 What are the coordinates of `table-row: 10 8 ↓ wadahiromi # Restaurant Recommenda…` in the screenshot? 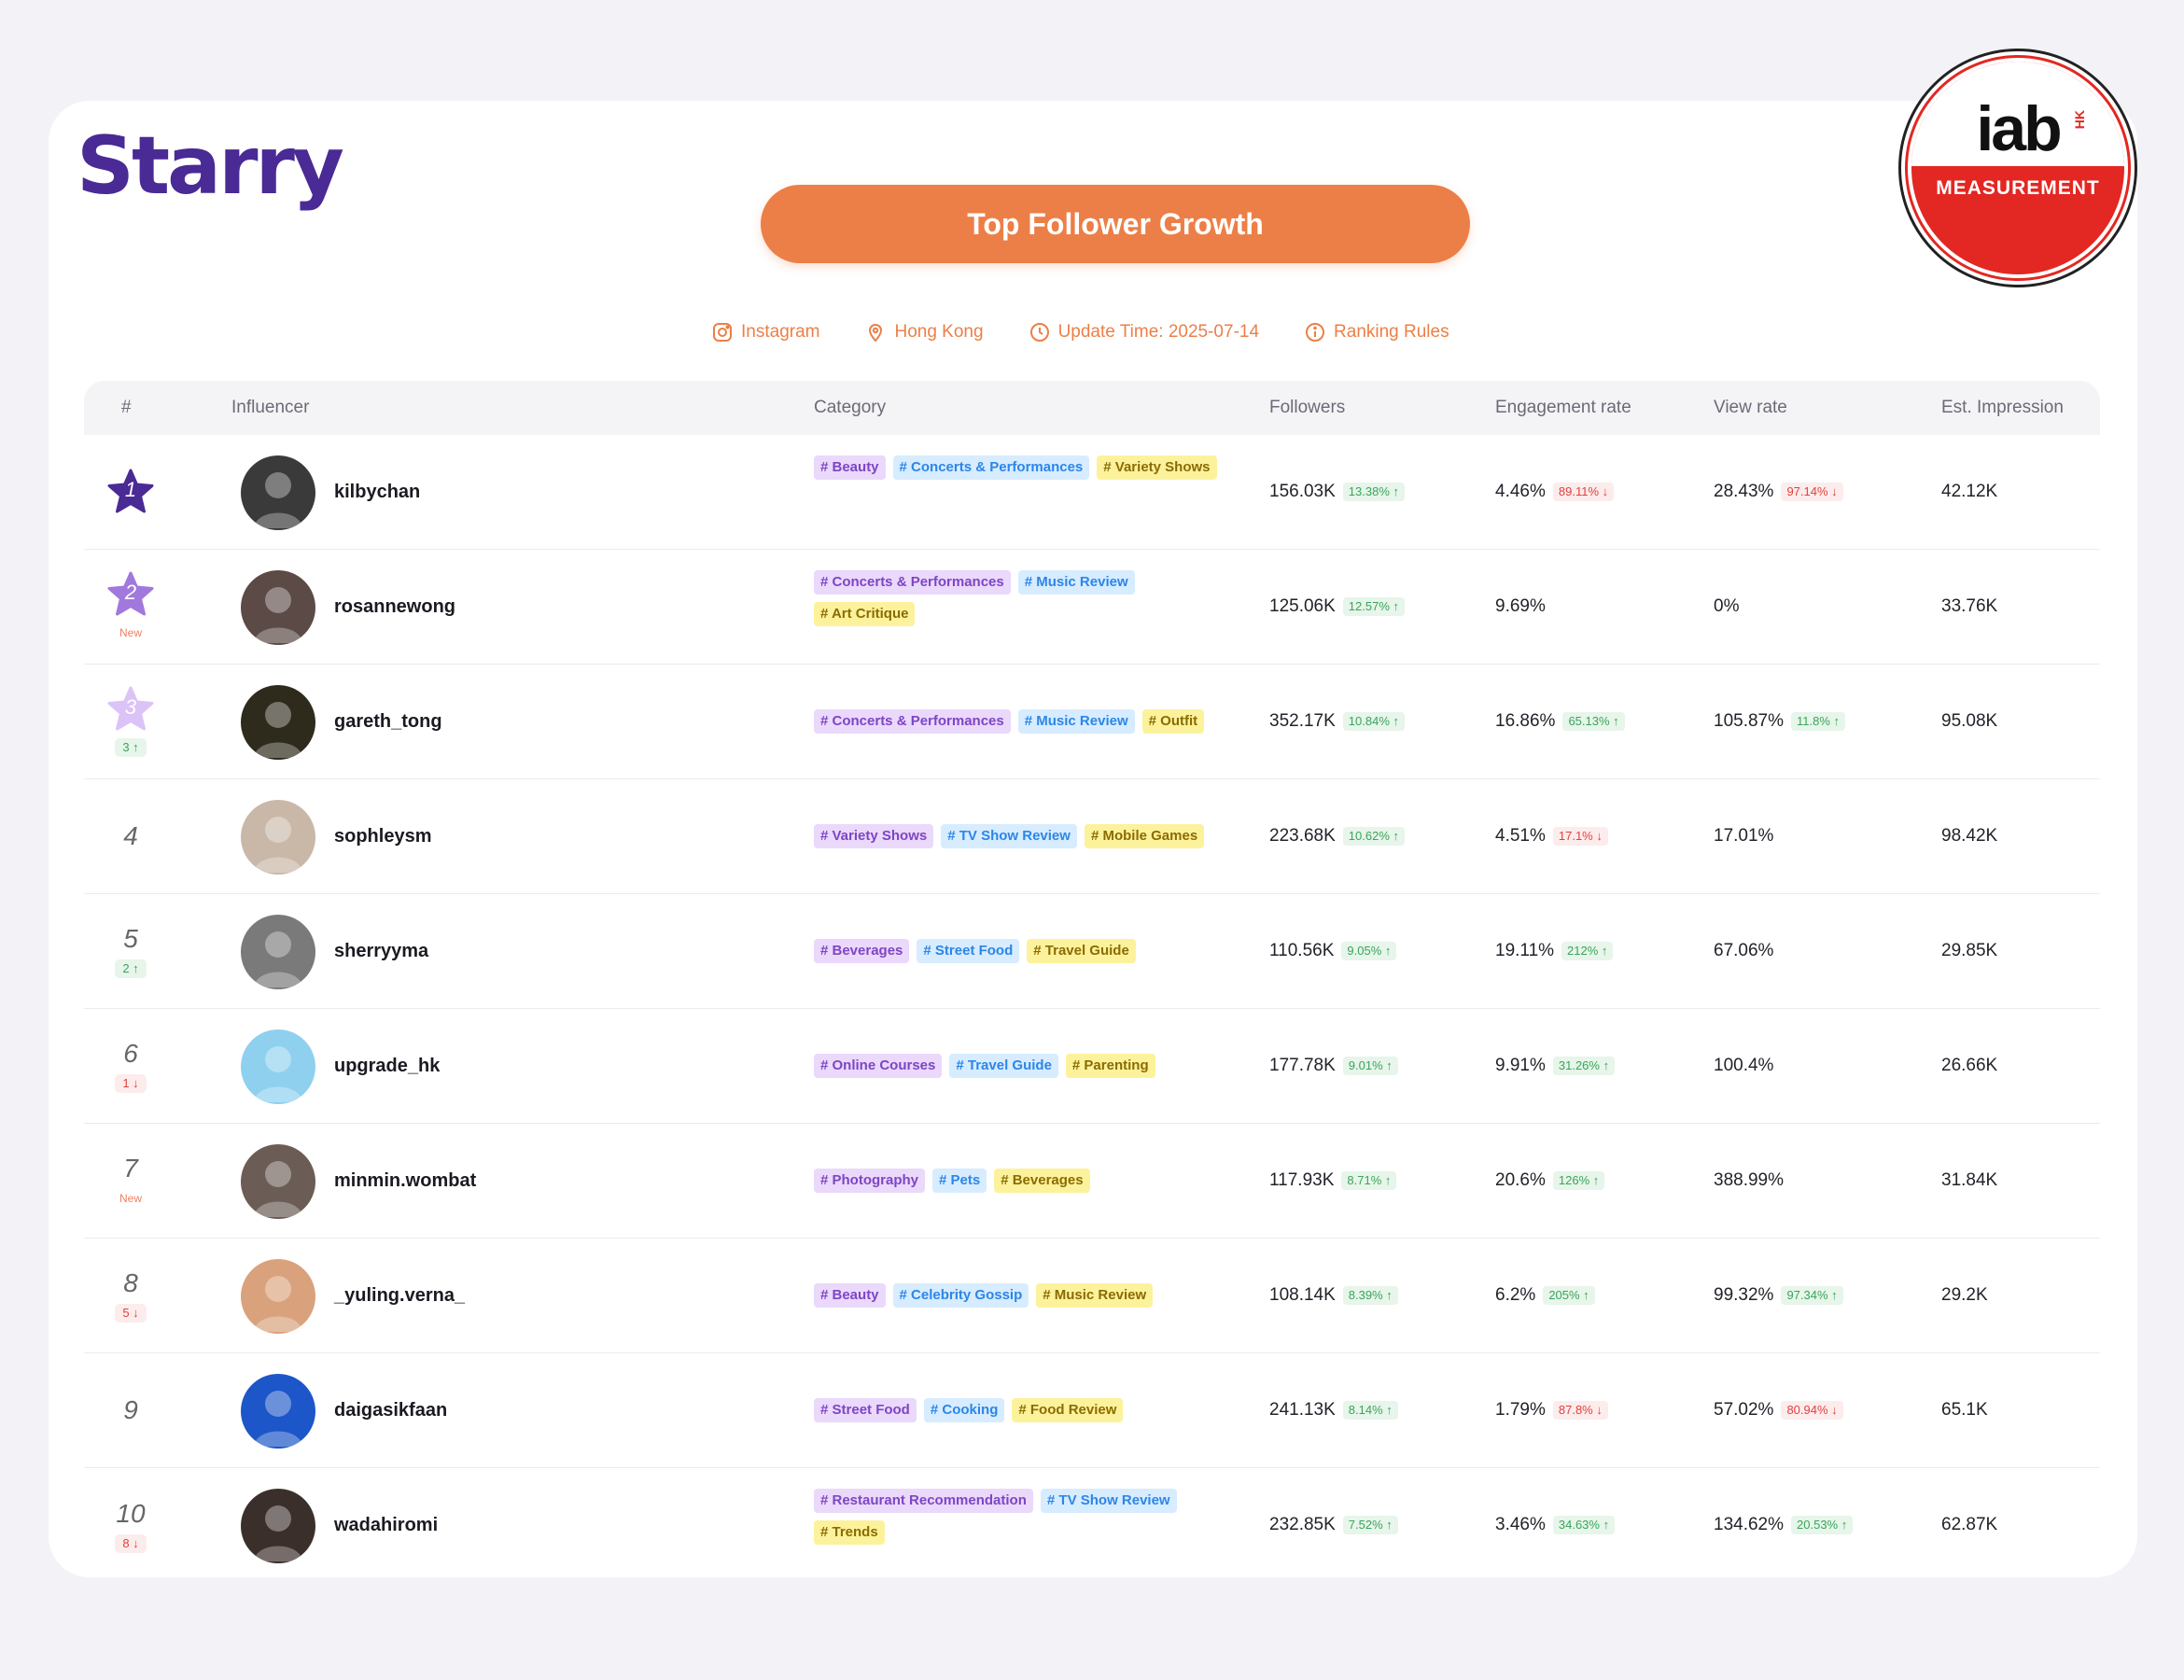 It's located at (1092, 1522).